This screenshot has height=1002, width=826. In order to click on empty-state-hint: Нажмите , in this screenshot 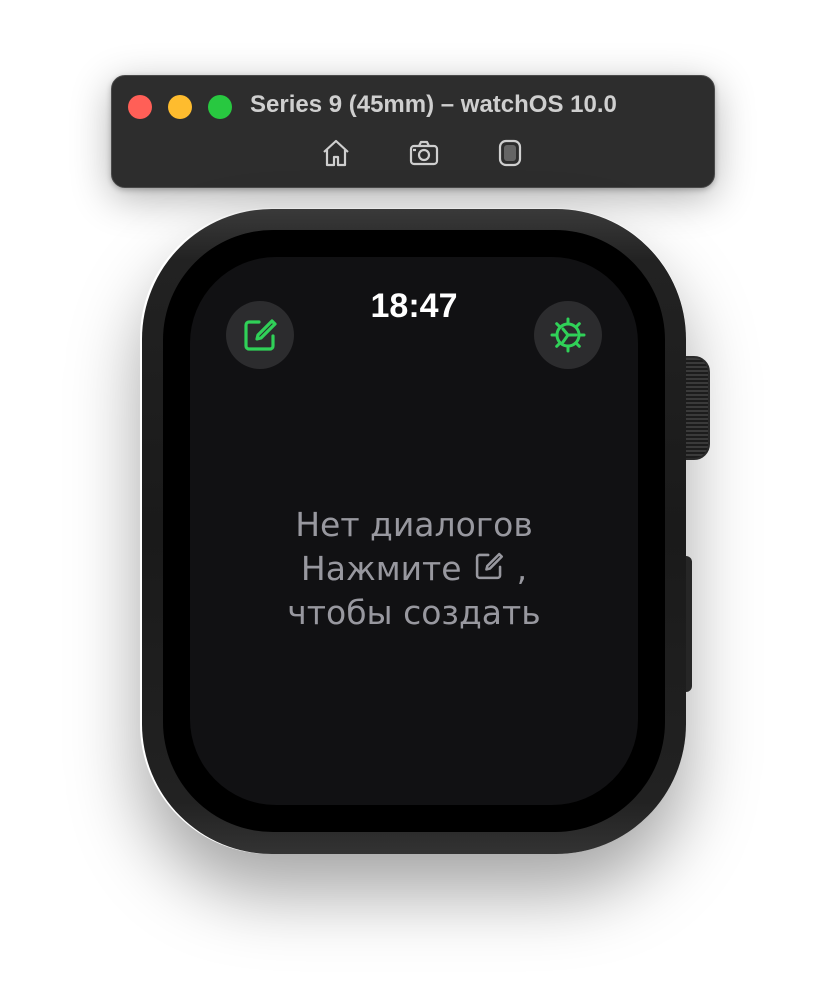, I will do `click(414, 569)`.